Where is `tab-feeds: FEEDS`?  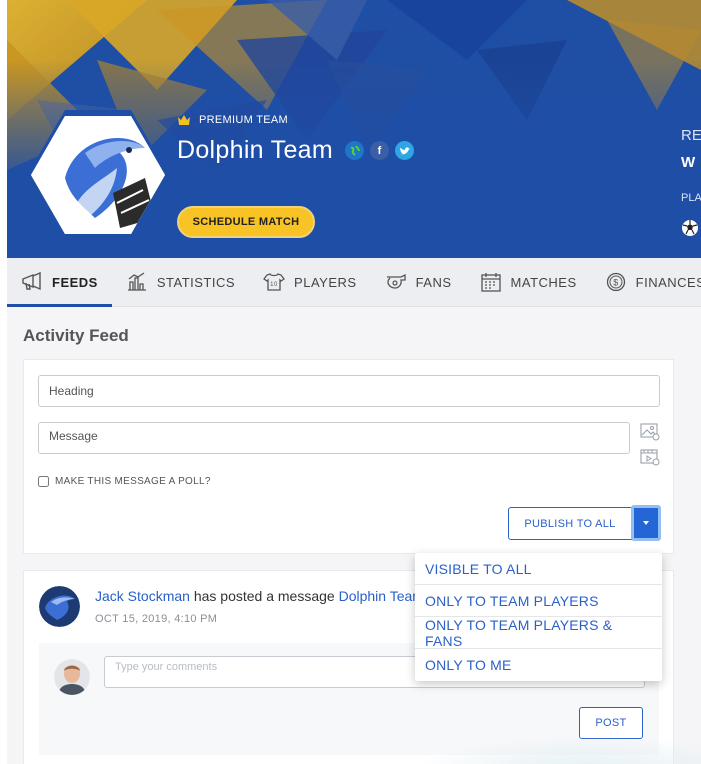
tab-feeds: FEEDS is located at coordinates (59, 282).